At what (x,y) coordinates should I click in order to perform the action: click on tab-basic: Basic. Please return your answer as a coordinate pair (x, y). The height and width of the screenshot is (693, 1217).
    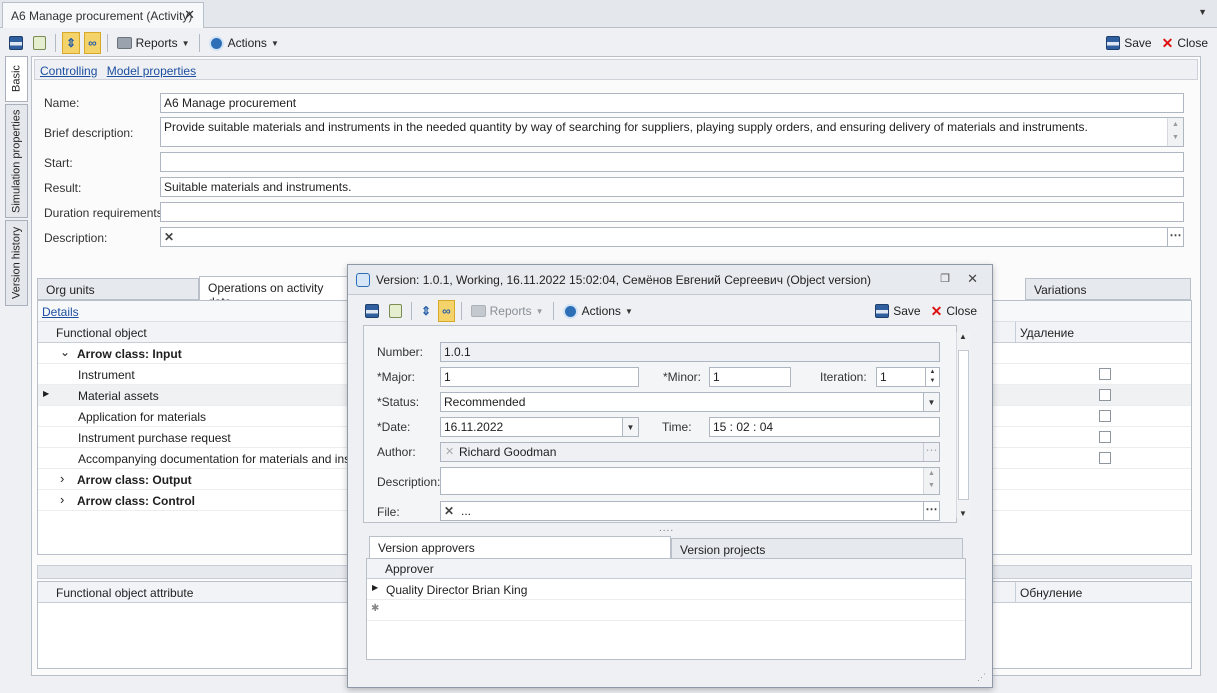
    Looking at the image, I should click on (16, 79).